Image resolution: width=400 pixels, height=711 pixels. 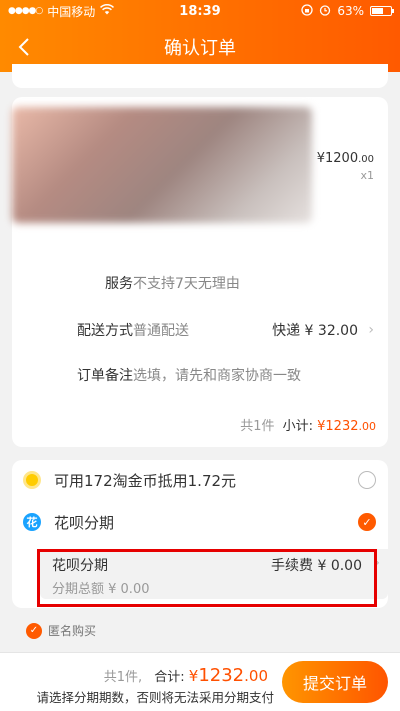 What do you see at coordinates (200, 36) in the screenshot?
I see `header: ●●●●○ 中国移动 18:39 63% 确认订单` at bounding box center [200, 36].